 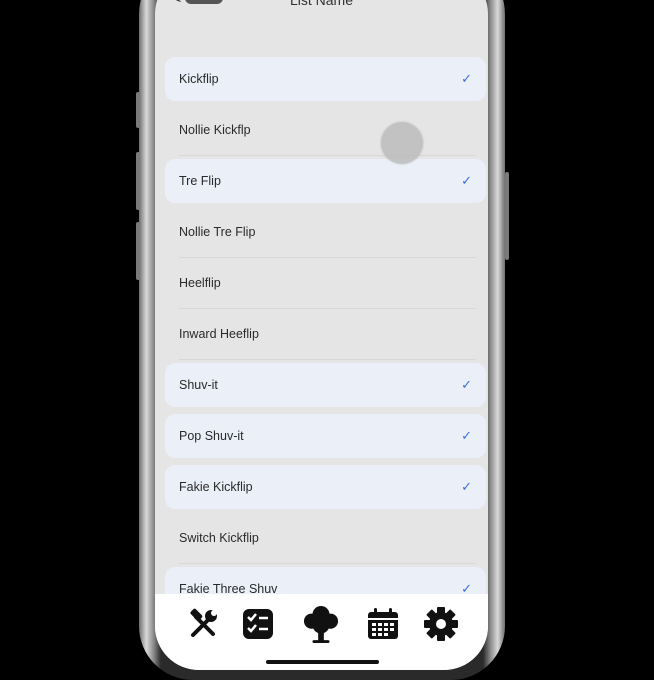 What do you see at coordinates (325, 285) in the screenshot?
I see `list-item: Heelflip` at bounding box center [325, 285].